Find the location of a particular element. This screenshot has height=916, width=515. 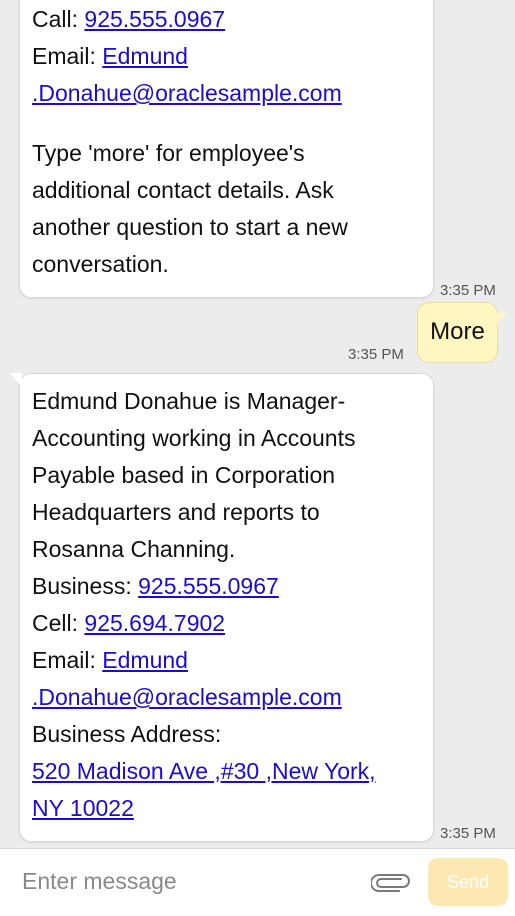

paperclip-icon is located at coordinates (390, 883).